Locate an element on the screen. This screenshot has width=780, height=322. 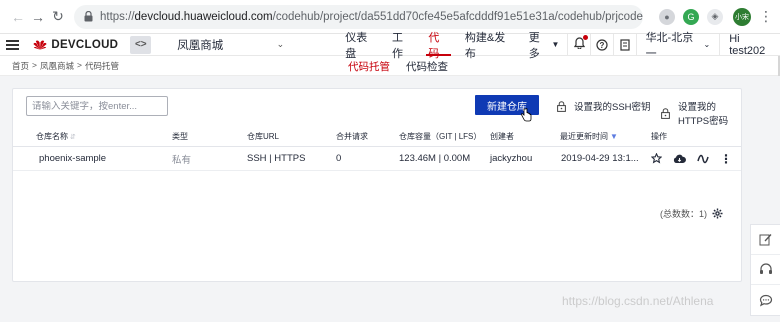
nav-code: 代码 is located at coordinates (438, 46).